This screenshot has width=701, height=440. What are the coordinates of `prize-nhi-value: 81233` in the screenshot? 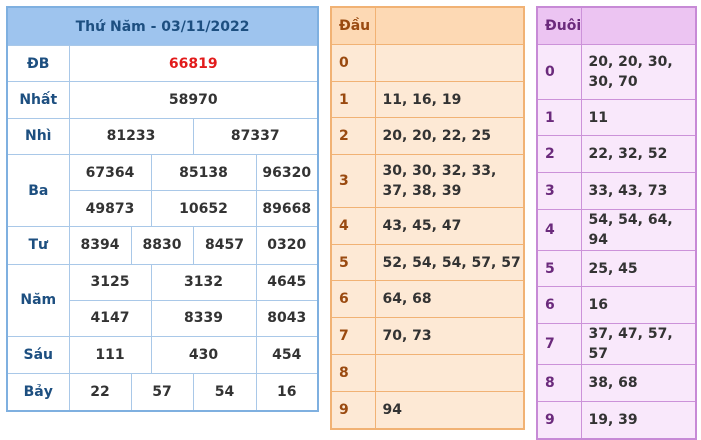 It's located at (131, 136).